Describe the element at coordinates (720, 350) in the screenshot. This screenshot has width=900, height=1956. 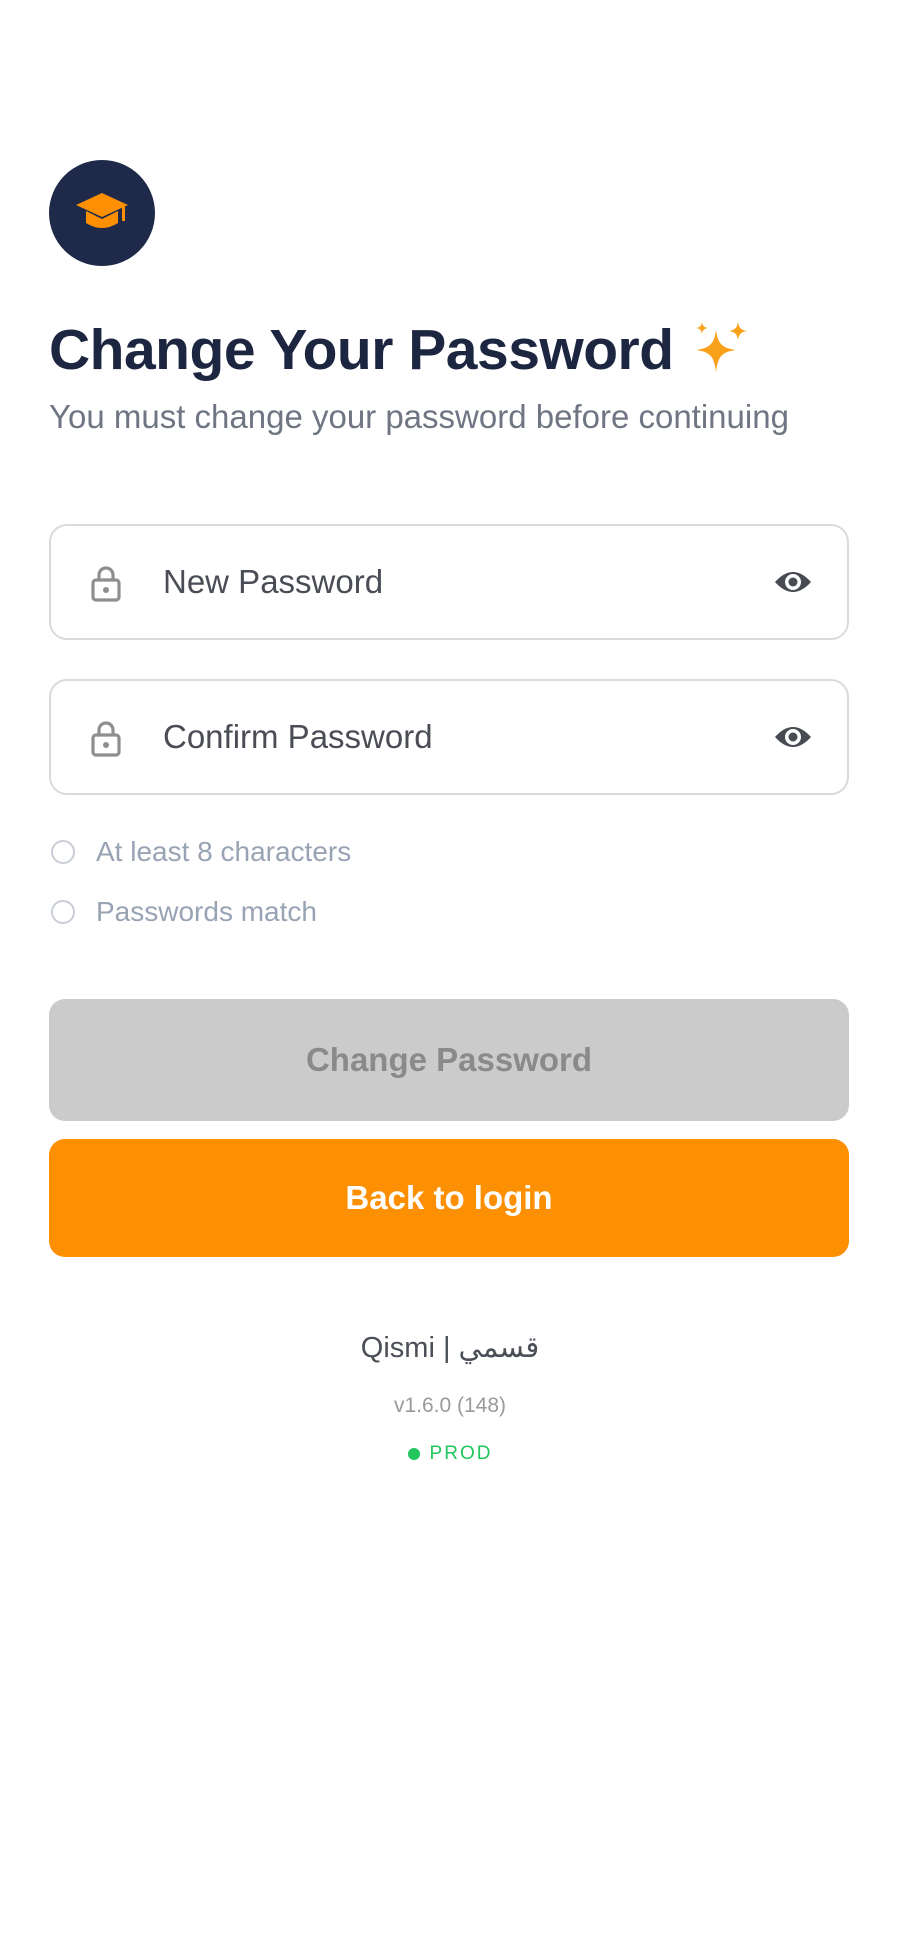
I see `sparkles-icon` at that location.